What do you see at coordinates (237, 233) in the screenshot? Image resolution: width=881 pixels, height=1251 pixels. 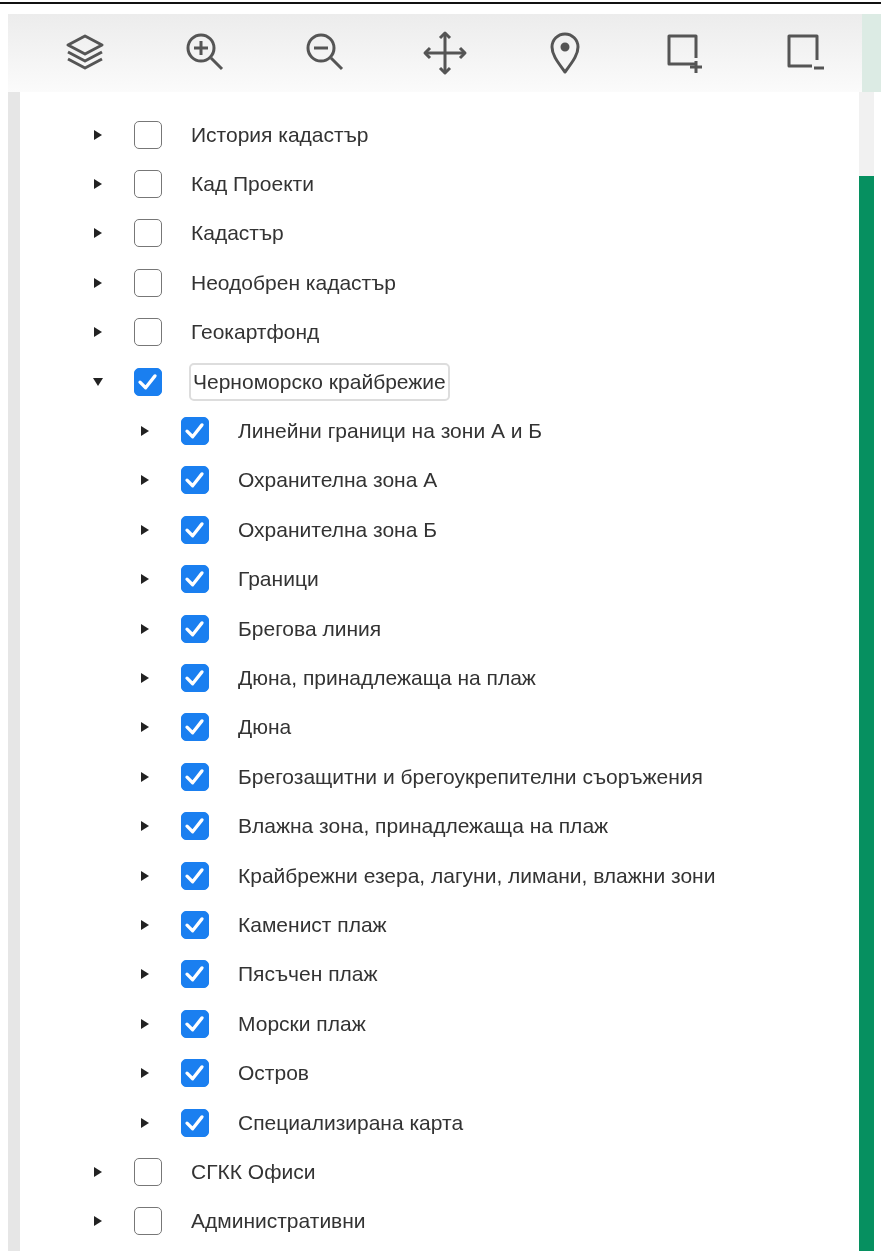 I see `layer-name: Кадастър` at bounding box center [237, 233].